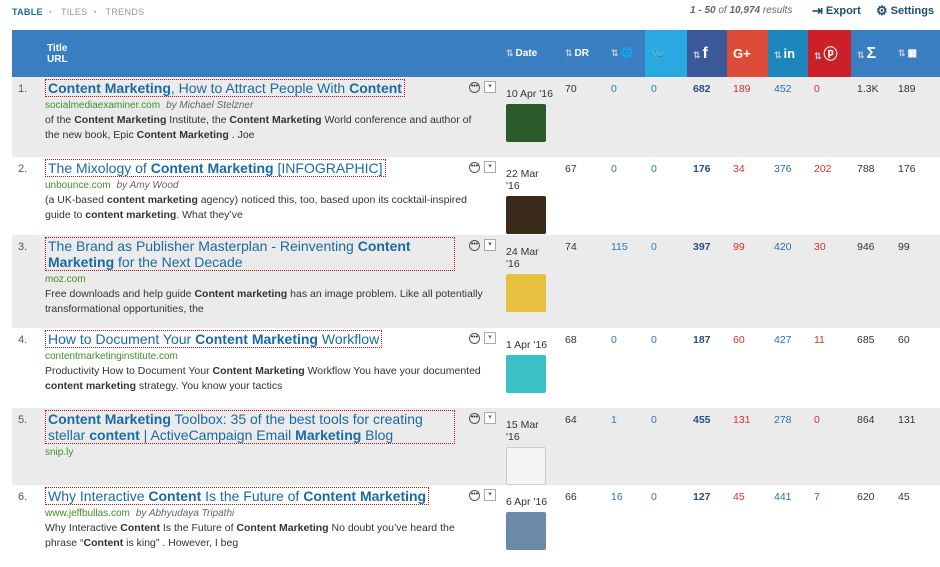  I want to click on header-title: Title URL, so click(270, 53).